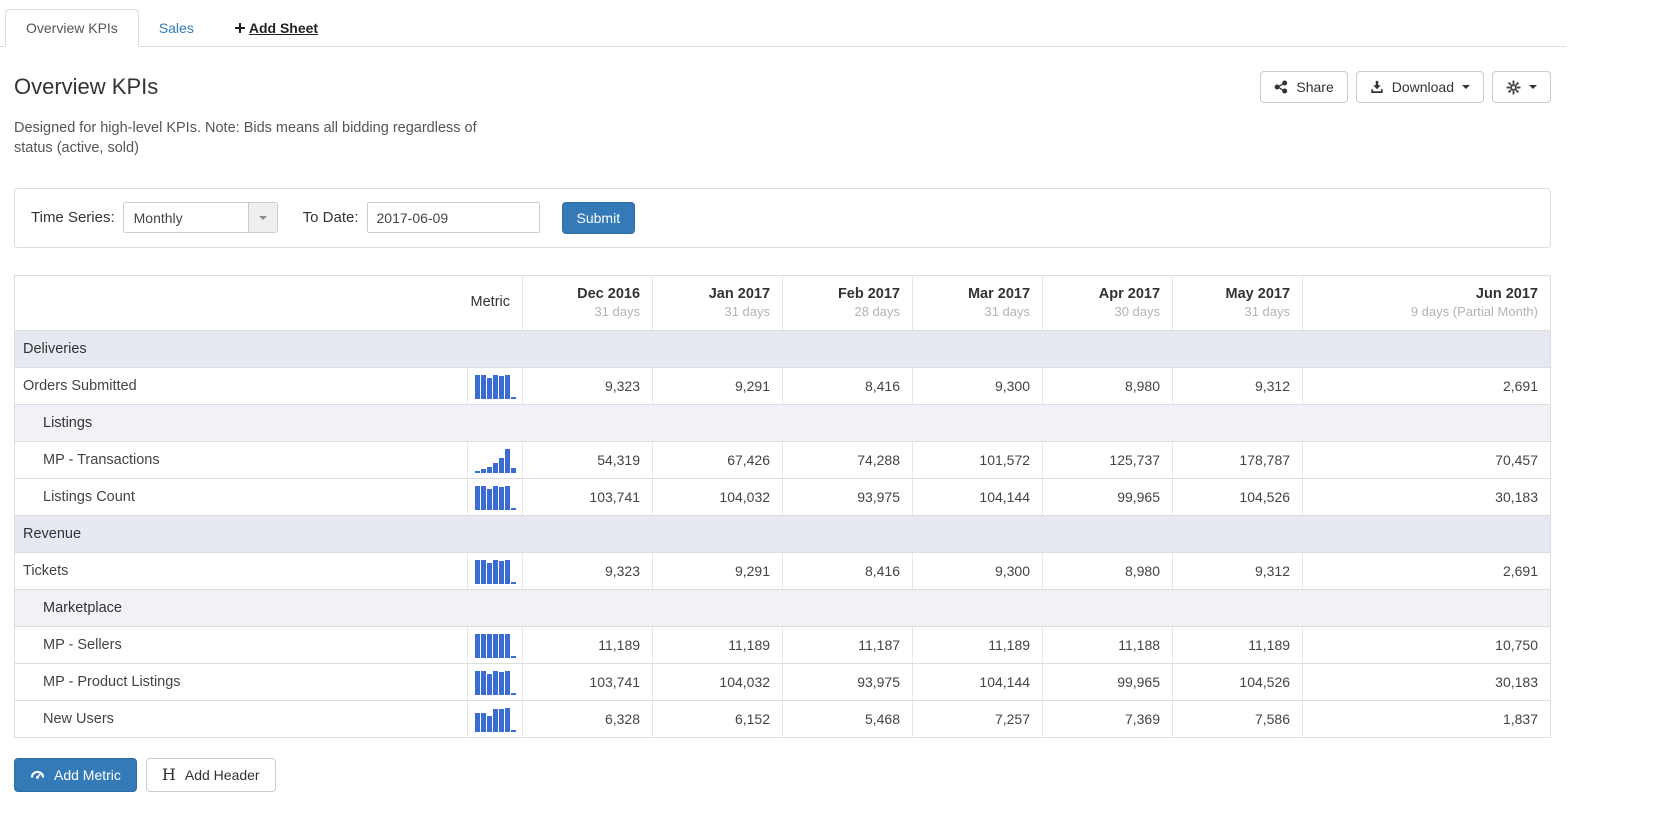 This screenshot has height=823, width=1658. I want to click on metric-value-cell: 125,737, so click(1107, 459).